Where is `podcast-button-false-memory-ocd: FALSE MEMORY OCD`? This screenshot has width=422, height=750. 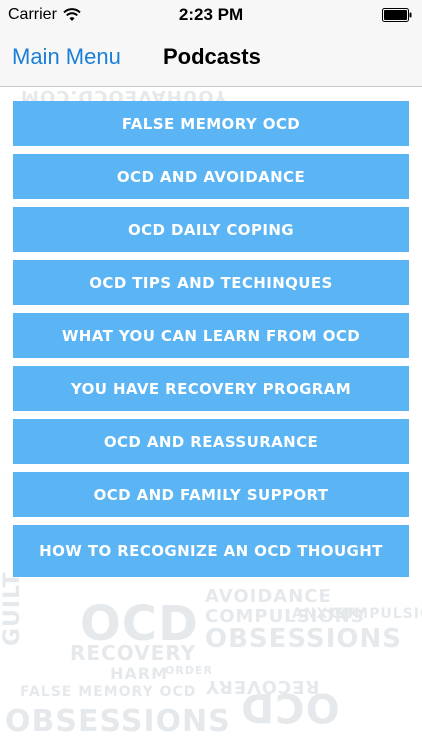
podcast-button-false-memory-ocd: FALSE MEMORY OCD is located at coordinates (211, 123).